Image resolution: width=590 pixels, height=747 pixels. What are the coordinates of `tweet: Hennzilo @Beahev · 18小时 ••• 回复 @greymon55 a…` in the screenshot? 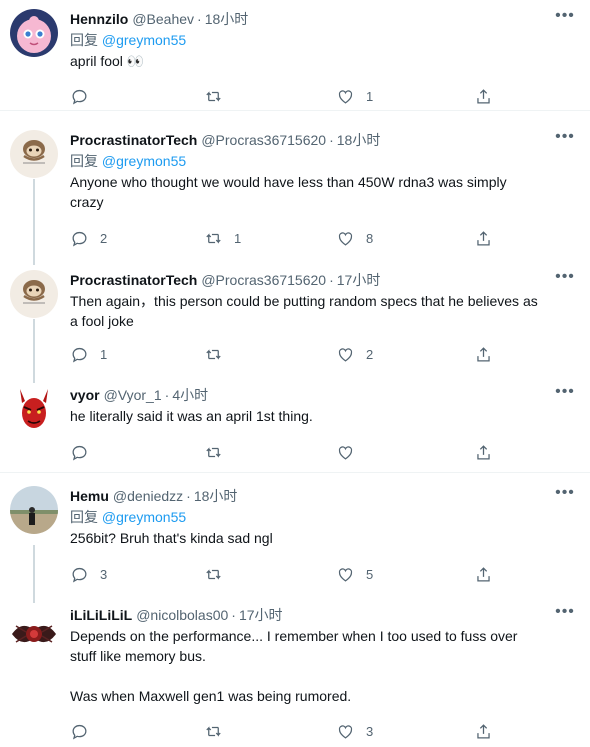 It's located at (295, 55).